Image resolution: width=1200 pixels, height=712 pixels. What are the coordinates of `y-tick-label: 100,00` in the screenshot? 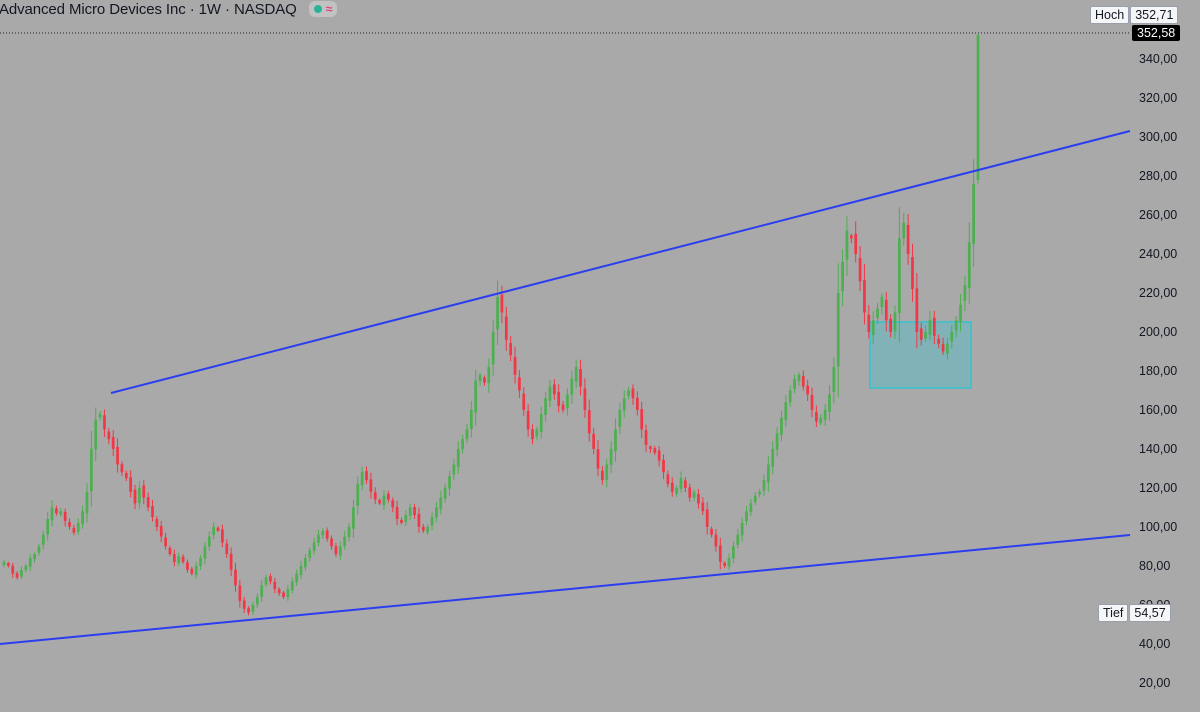 It's located at (1158, 527).